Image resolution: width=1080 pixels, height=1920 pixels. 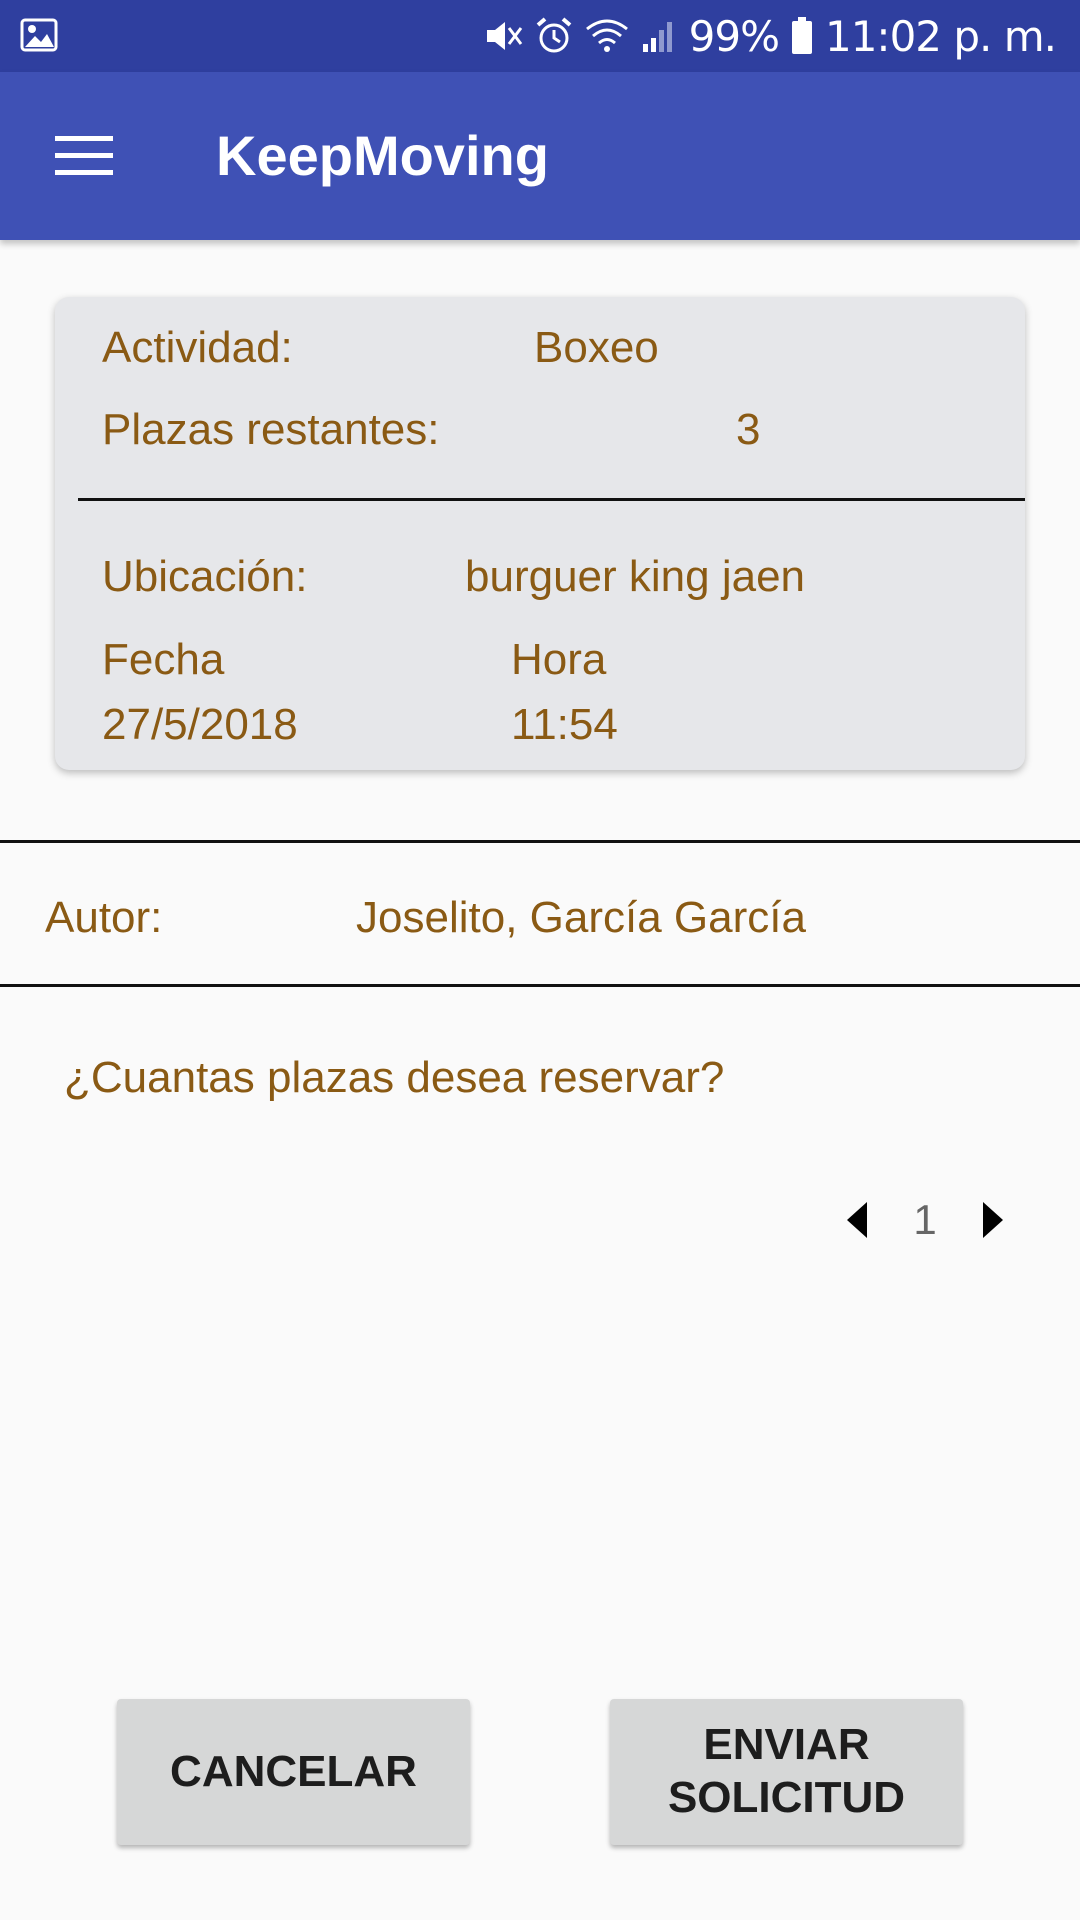 I want to click on author-value: Joselito, García García, so click(x=581, y=917).